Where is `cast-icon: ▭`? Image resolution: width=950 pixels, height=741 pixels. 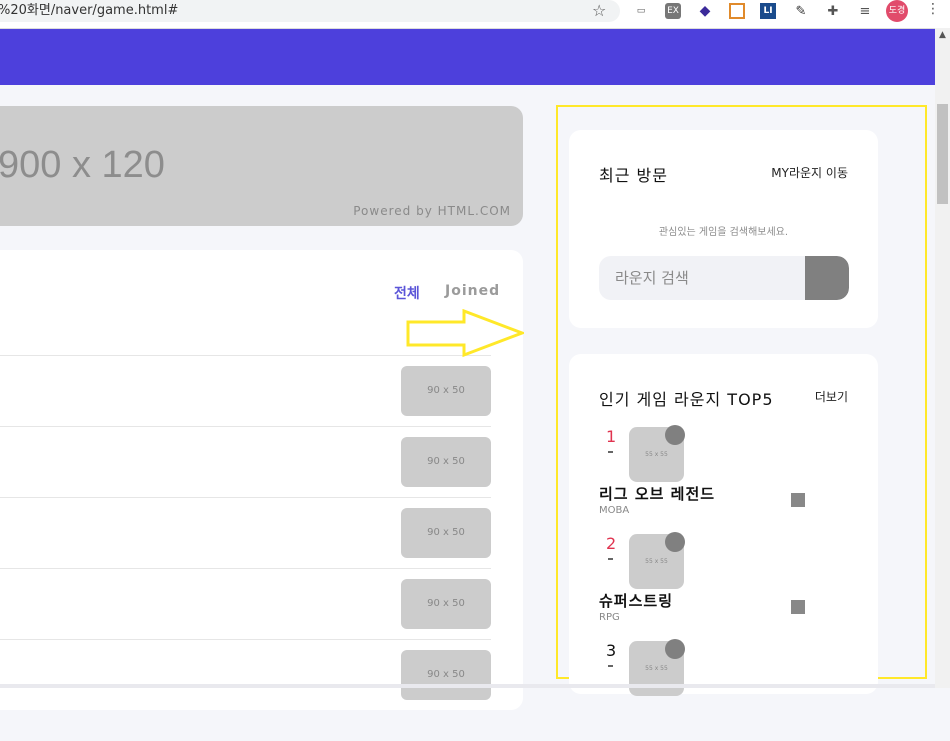 cast-icon: ▭ is located at coordinates (641, 11).